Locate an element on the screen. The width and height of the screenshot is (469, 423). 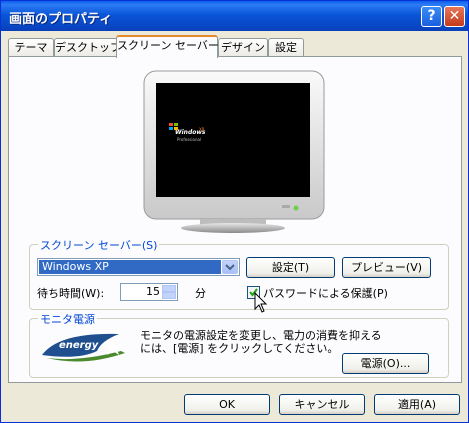
help-button: ? is located at coordinates (431, 16).